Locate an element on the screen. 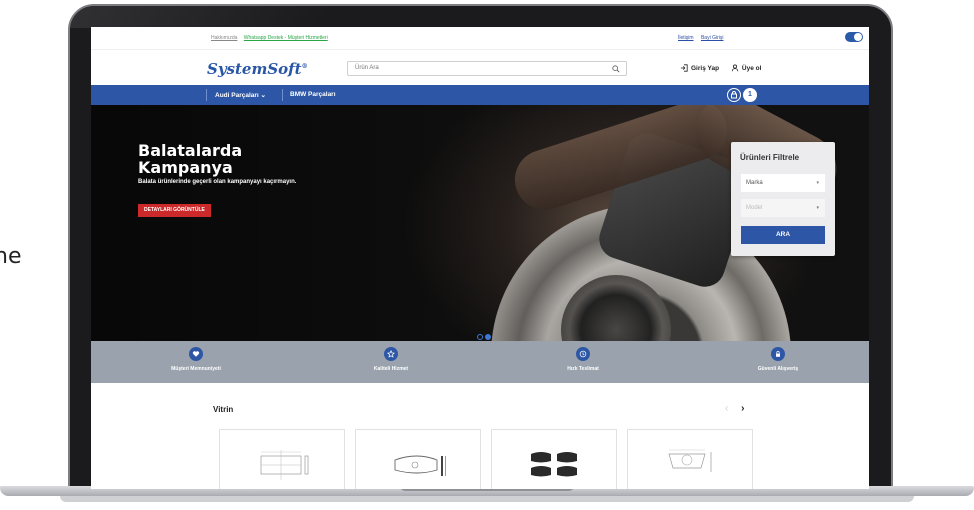 Image resolution: width=974 pixels, height=510 pixels. model-select-value: Model is located at coordinates (754, 208).